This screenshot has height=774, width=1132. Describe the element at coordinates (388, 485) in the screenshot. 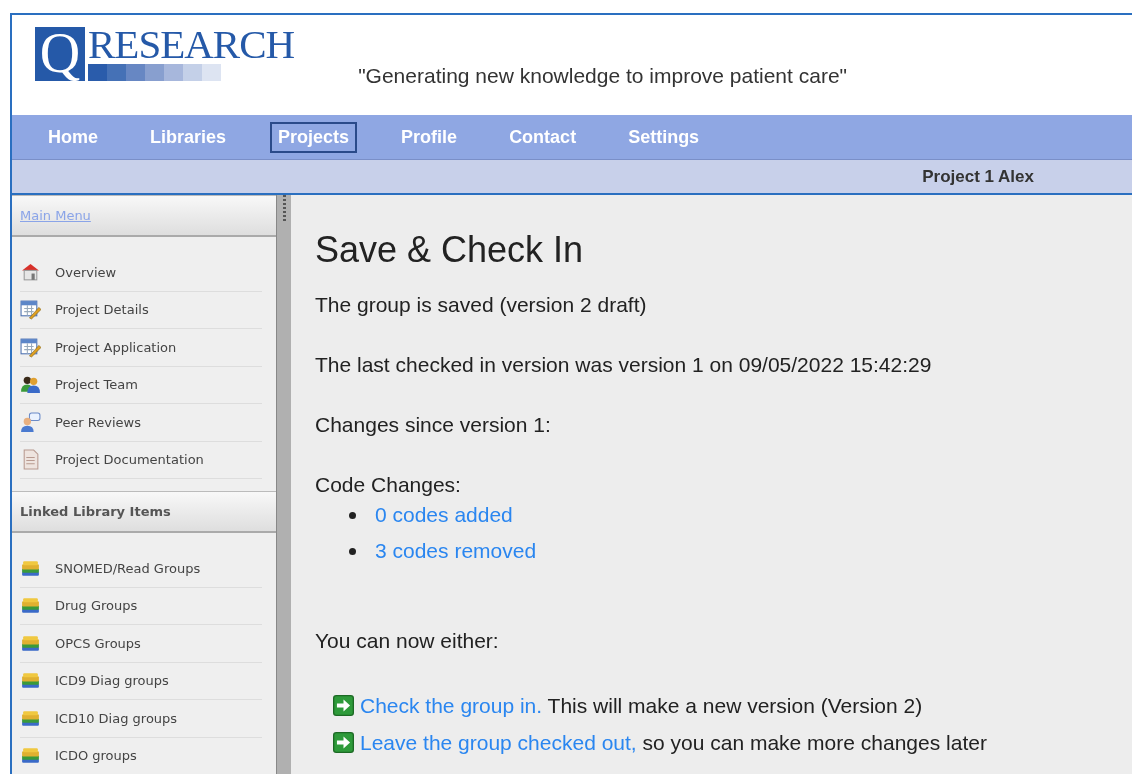

I see `section-label: Code Changes:` at that location.